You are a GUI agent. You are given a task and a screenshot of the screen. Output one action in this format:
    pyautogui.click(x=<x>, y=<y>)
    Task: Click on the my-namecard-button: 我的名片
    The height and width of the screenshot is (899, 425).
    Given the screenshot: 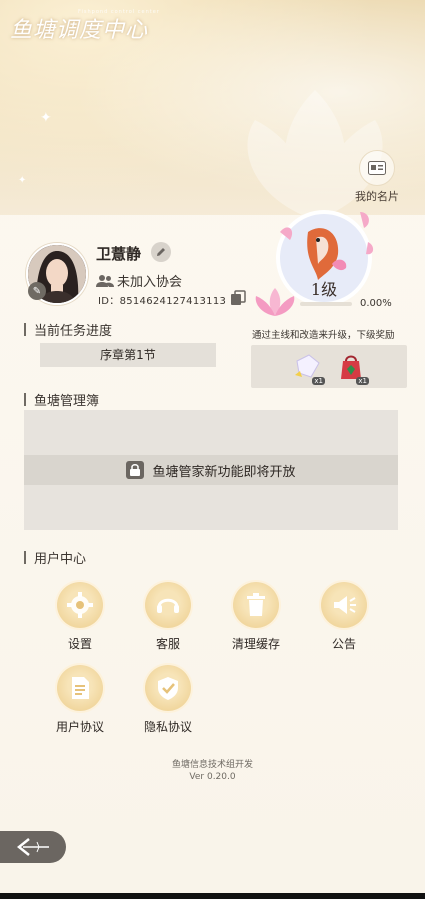 What is the action you would take?
    pyautogui.click(x=377, y=177)
    